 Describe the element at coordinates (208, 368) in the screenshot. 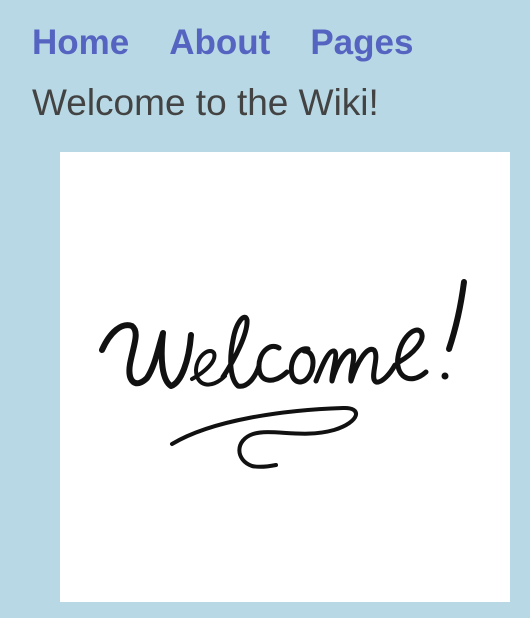

I see `lettering-stroke-e1` at that location.